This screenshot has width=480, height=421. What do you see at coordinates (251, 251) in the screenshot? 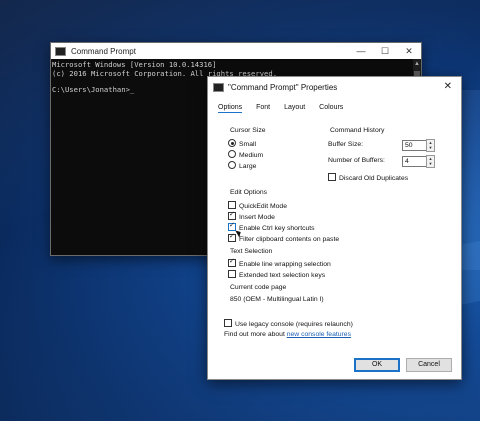
I see `text-selection-heading: Text Selection` at bounding box center [251, 251].